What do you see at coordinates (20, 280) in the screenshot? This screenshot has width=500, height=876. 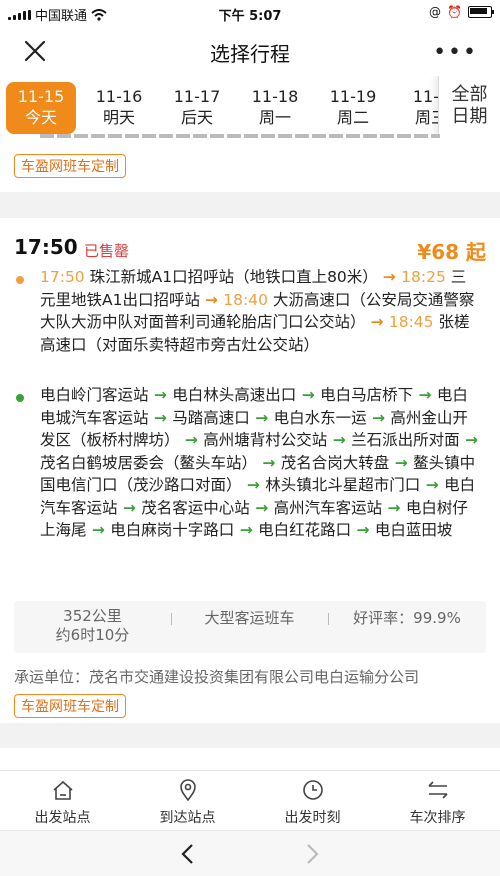 I see `boarding-dot-icon` at bounding box center [20, 280].